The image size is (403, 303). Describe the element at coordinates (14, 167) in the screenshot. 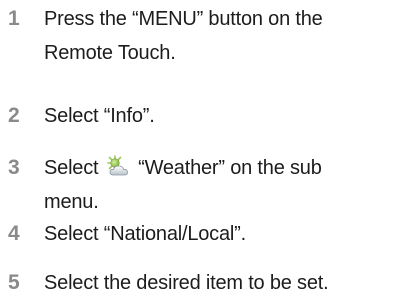

I see `step-number: 3` at that location.